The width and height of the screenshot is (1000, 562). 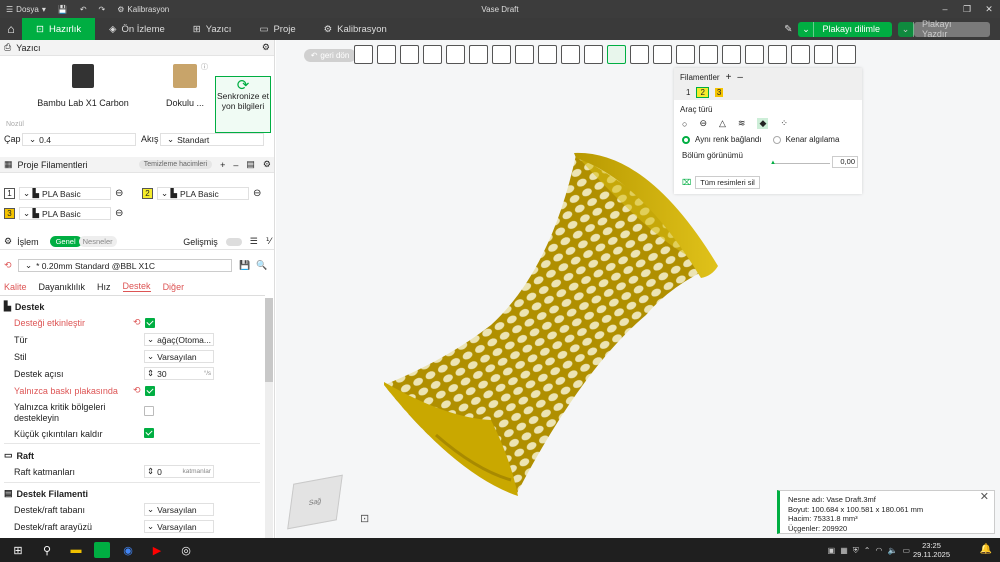 What do you see at coordinates (878, 551) in the screenshot?
I see `wifi-icon: ◠` at bounding box center [878, 551].